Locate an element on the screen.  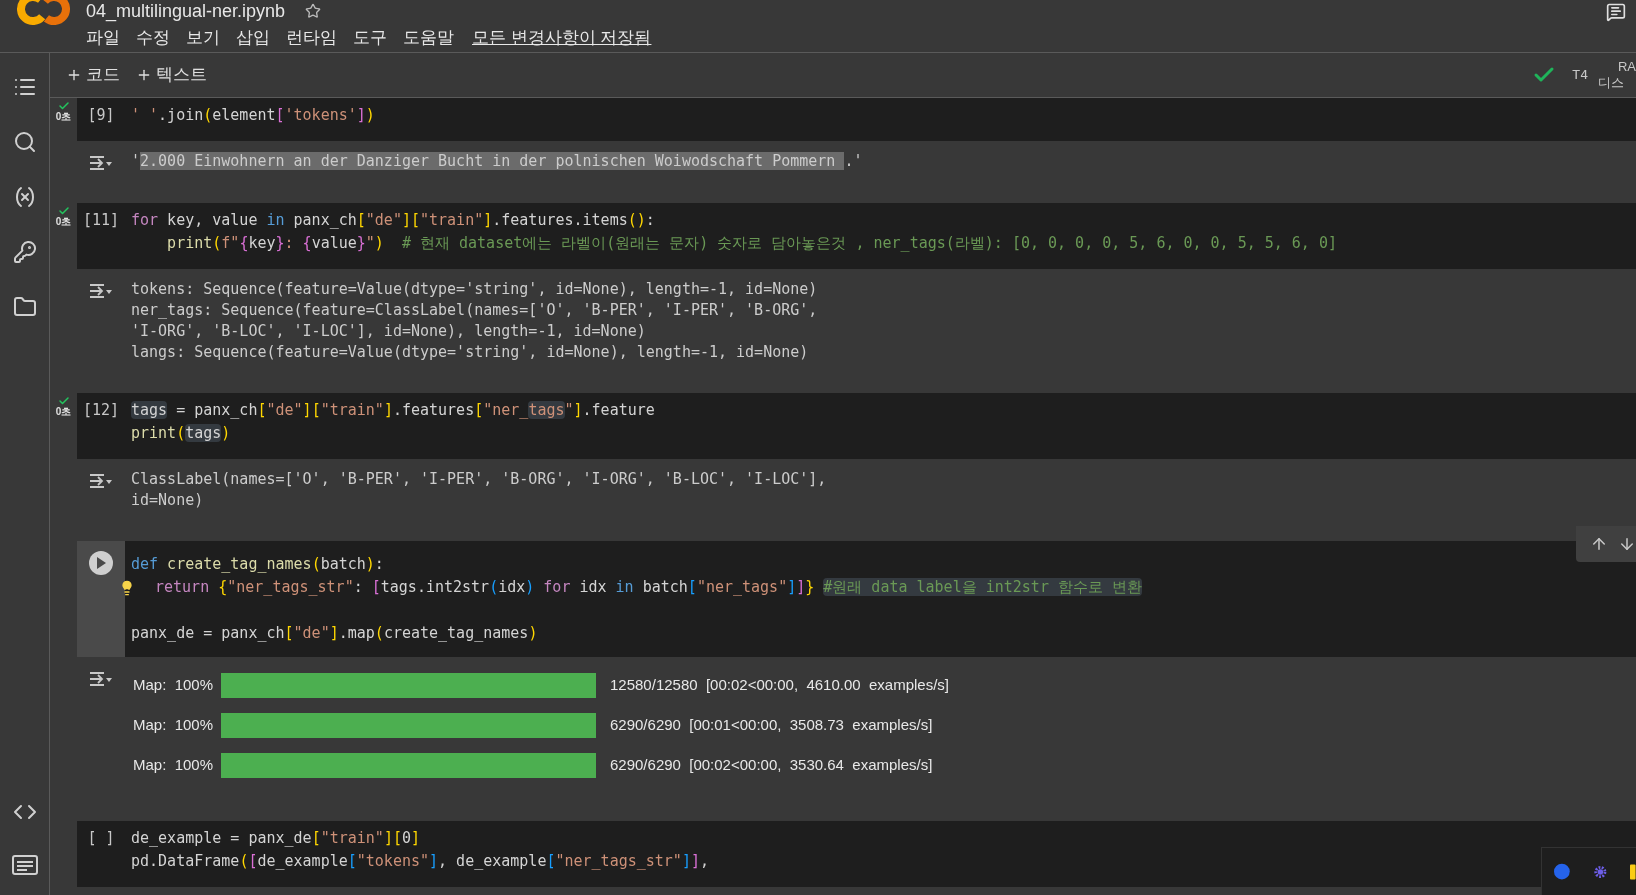
run-button is located at coordinates (101, 563).